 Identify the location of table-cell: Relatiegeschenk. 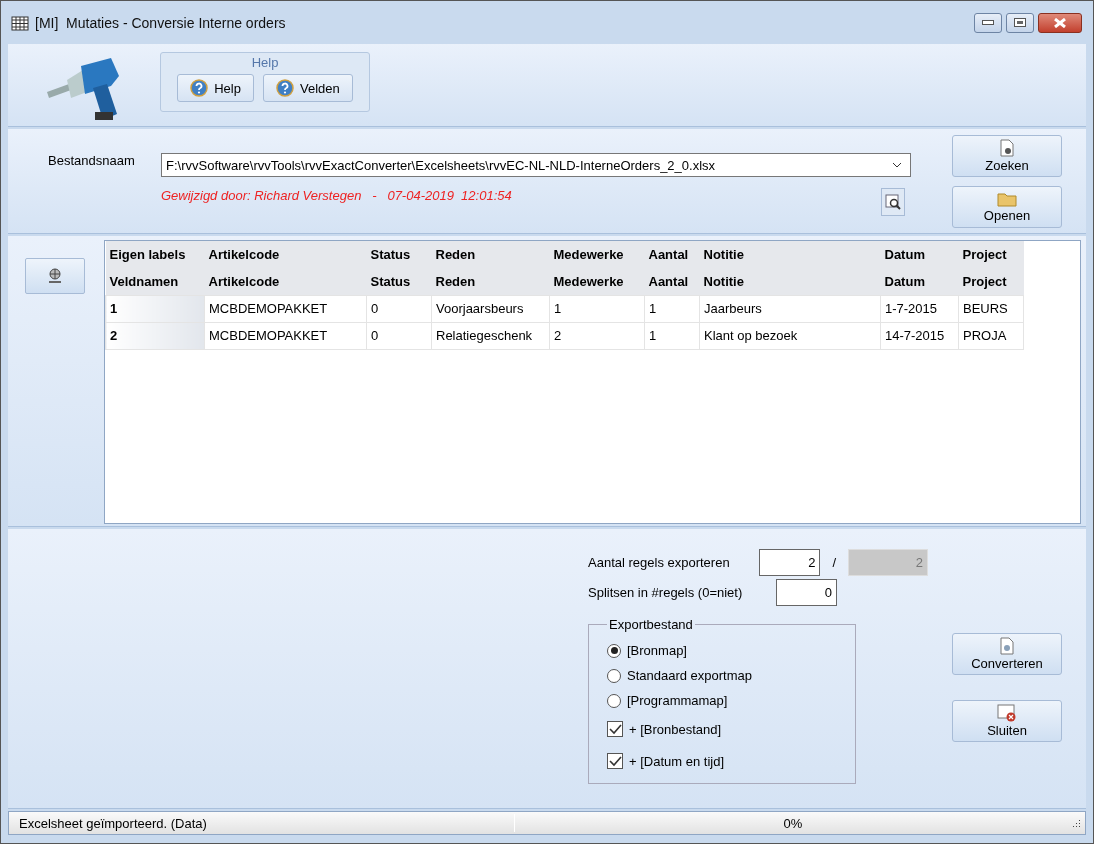
(490, 335).